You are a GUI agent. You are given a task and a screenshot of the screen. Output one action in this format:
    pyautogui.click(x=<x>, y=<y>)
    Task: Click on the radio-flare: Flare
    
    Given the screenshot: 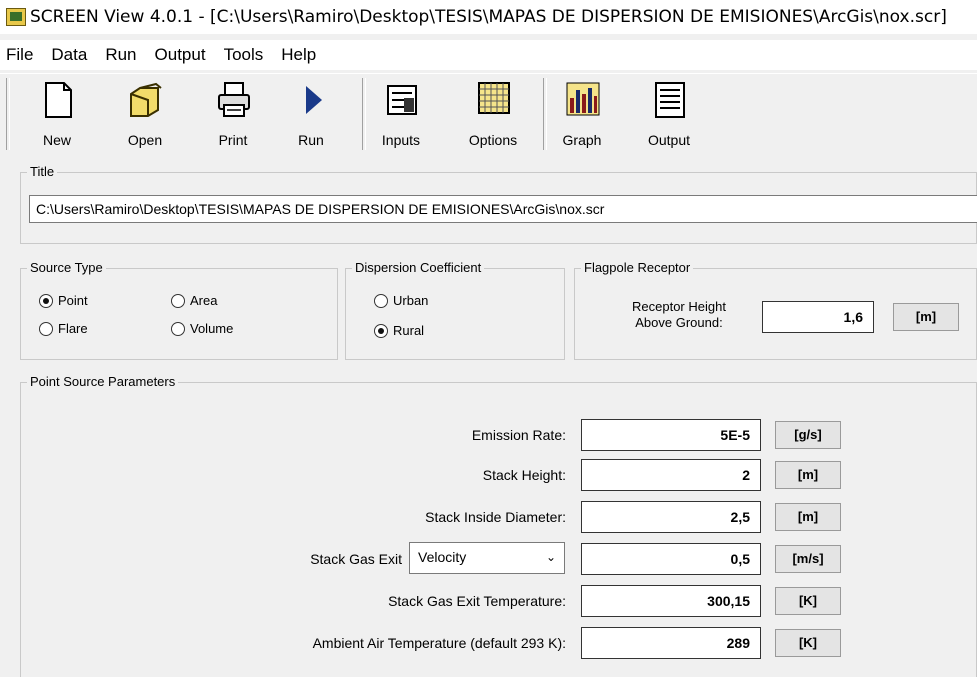 What is the action you would take?
    pyautogui.click(x=63, y=328)
    